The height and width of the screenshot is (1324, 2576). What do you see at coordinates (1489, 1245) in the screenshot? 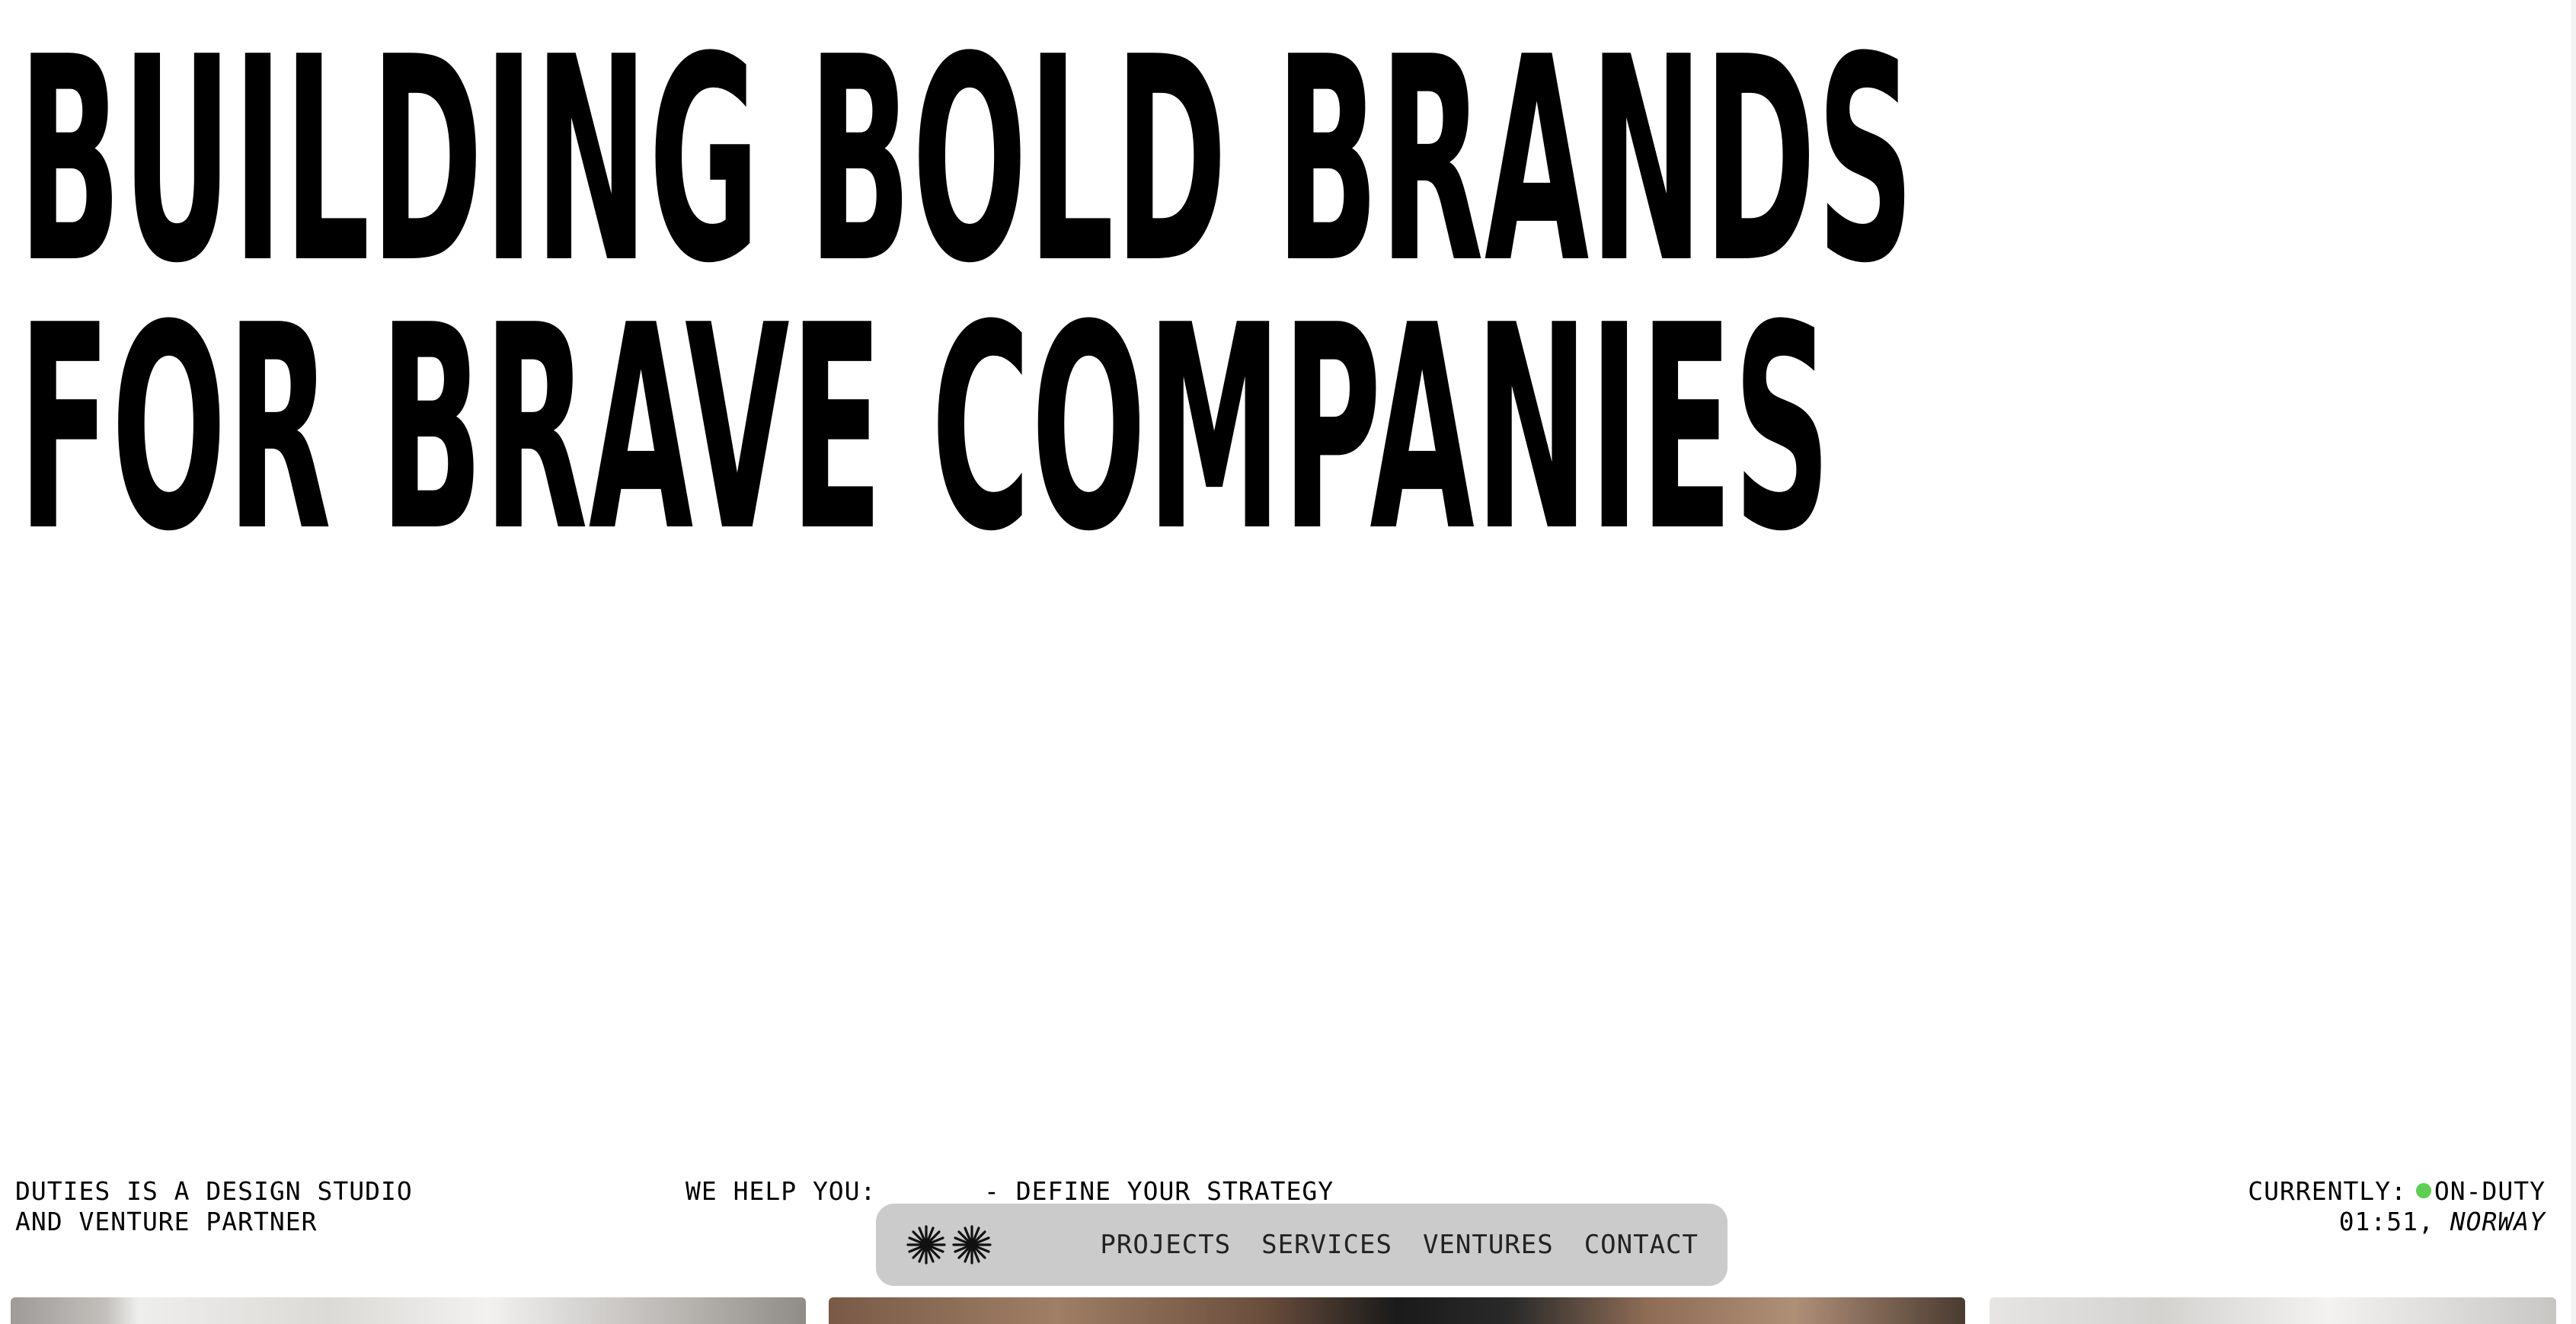
I see `nav-link-ventures: VENTURES` at bounding box center [1489, 1245].